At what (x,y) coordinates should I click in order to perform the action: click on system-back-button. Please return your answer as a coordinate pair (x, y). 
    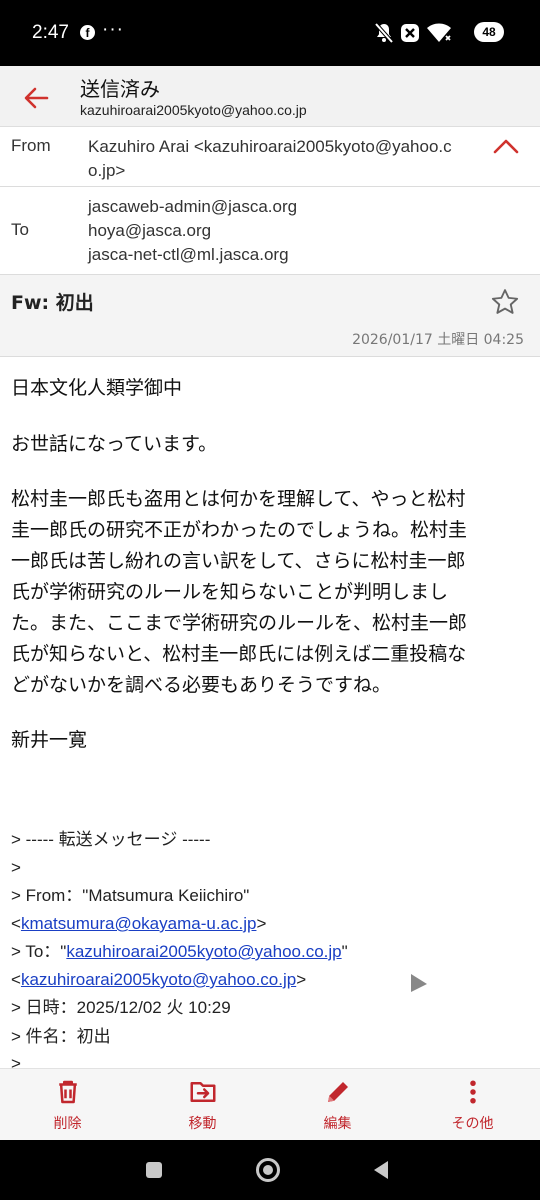
    Looking at the image, I should click on (381, 1170).